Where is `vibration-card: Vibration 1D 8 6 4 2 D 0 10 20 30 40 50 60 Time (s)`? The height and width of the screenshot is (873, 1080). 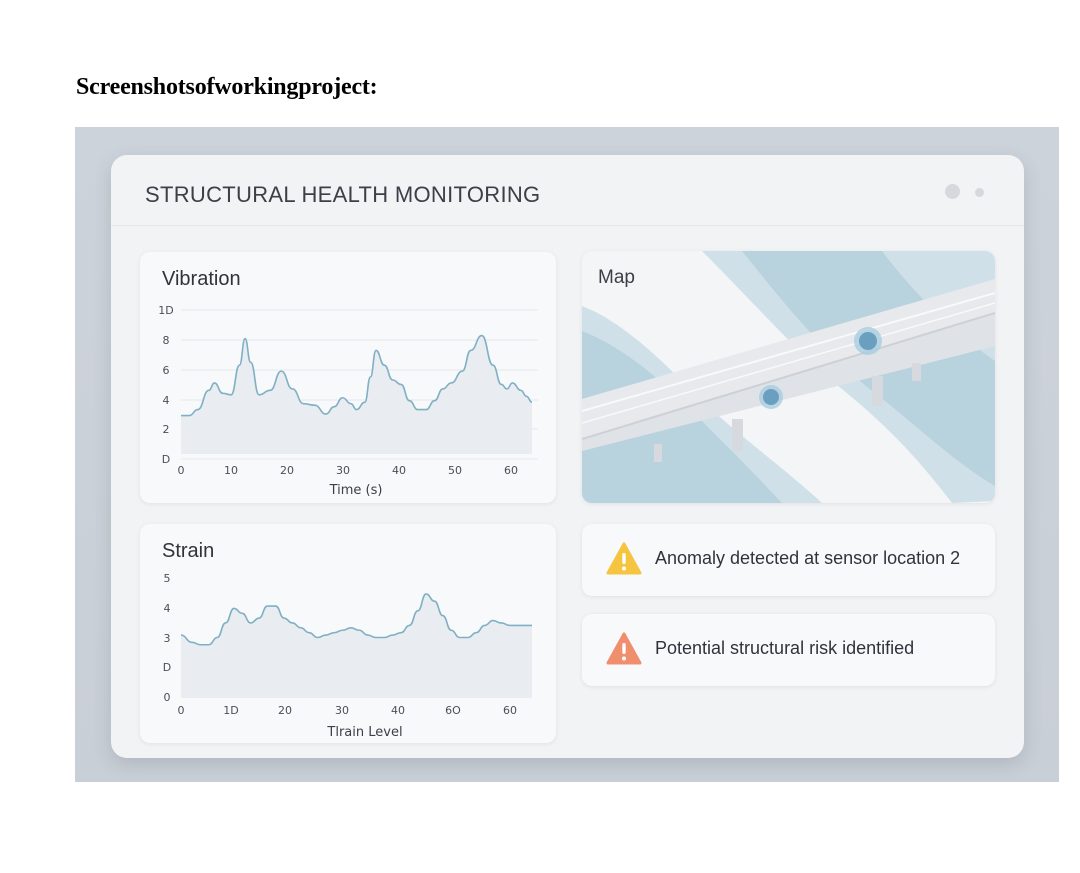 vibration-card: Vibration 1D 8 6 4 2 D 0 10 20 30 40 50 60 Time (s) is located at coordinates (348, 377).